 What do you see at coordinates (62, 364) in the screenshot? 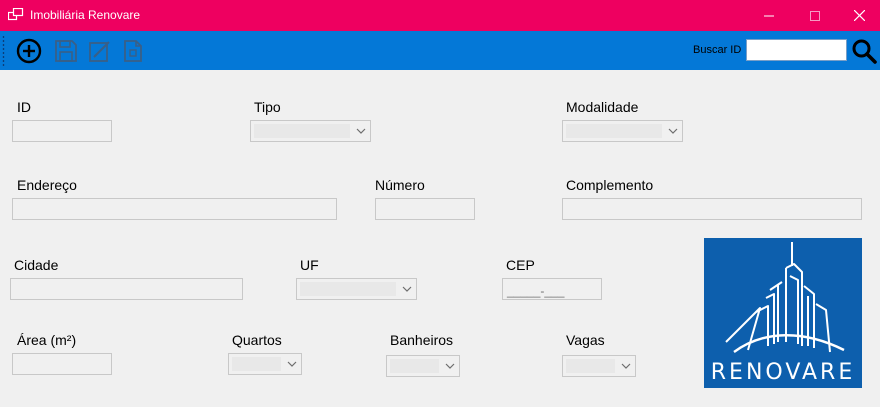
I see `area-field` at bounding box center [62, 364].